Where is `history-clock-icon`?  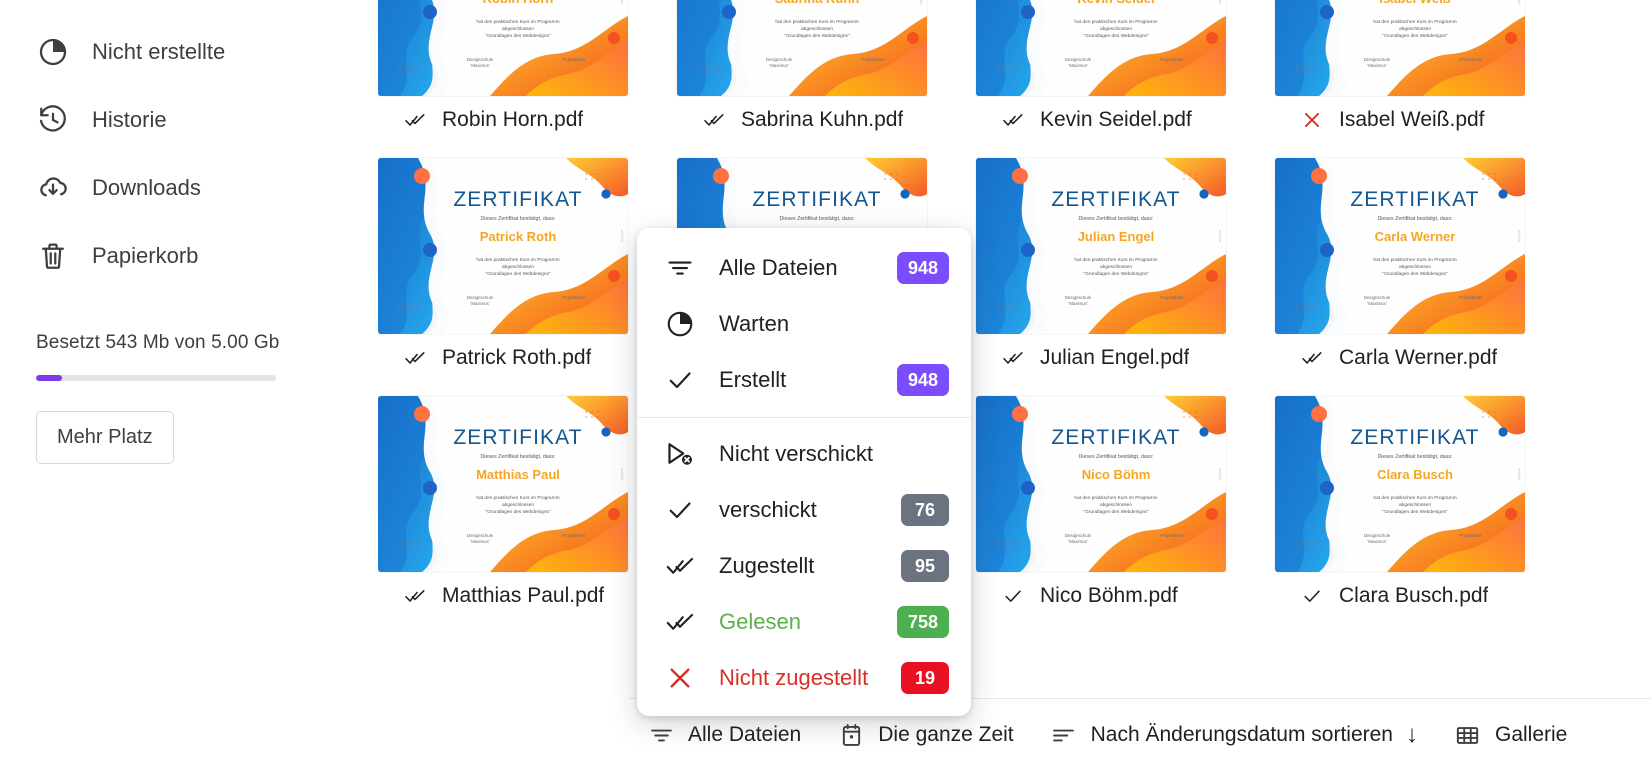
history-clock-icon is located at coordinates (53, 120).